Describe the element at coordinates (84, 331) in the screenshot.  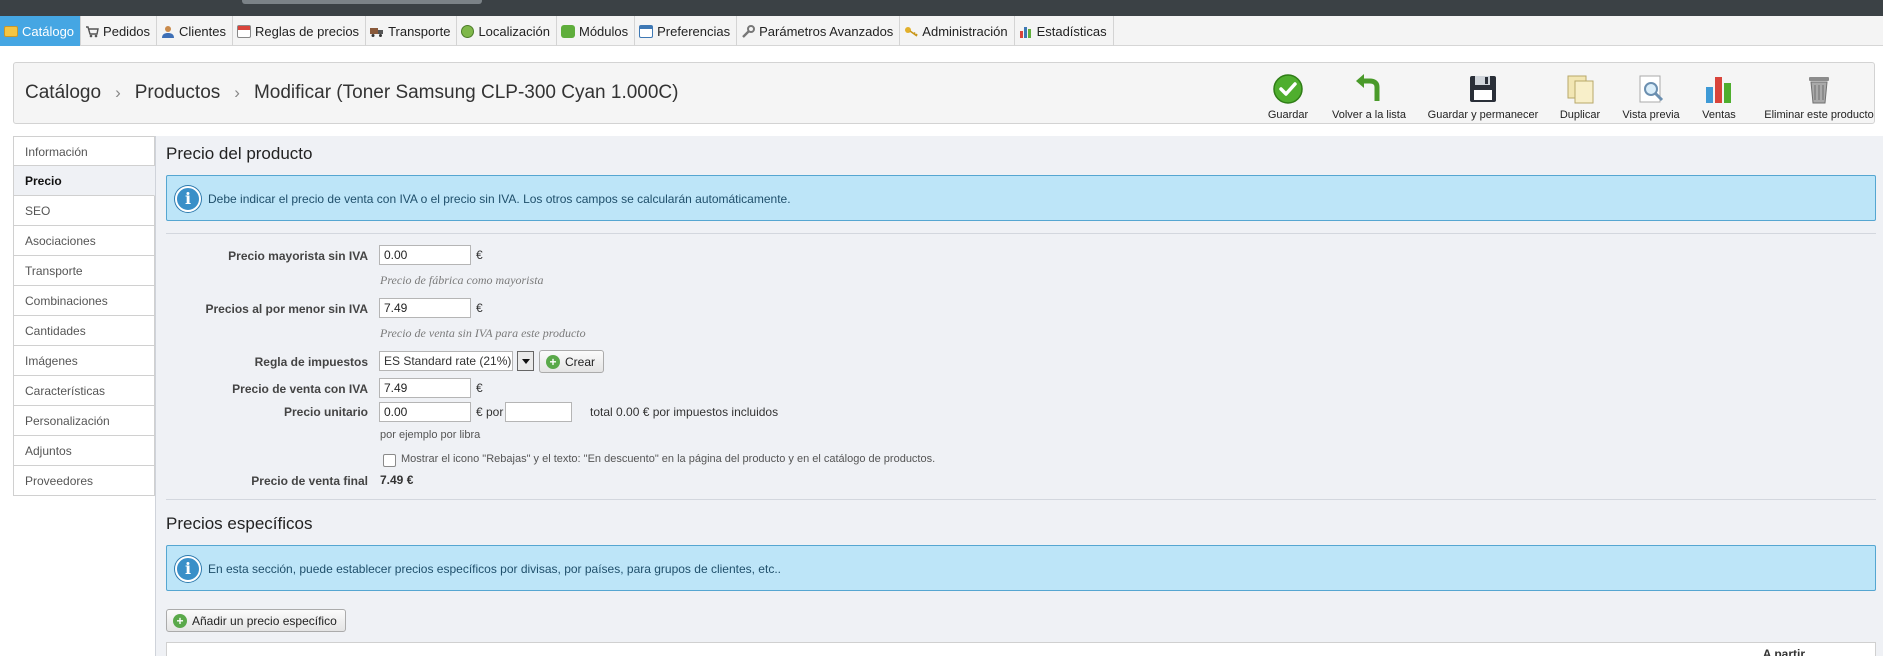
I see `tab-cantidades: Cantidades` at that location.